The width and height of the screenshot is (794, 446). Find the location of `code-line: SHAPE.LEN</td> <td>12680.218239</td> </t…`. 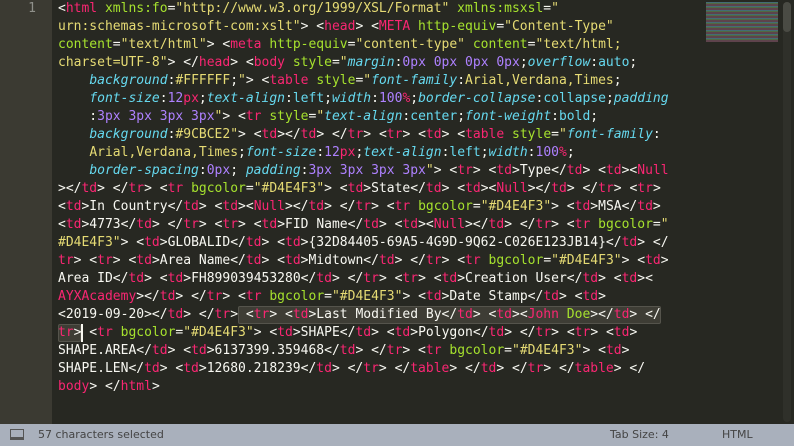

code-line: SHAPE.LEN</td> <td>12680.218239</td> </t… is located at coordinates (363, 369).